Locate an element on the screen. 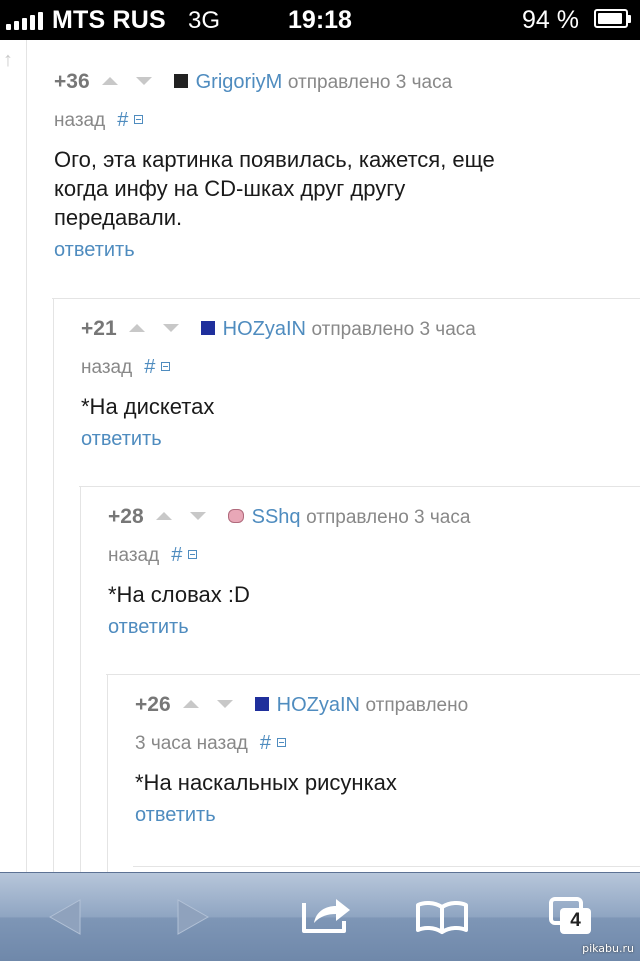 The width and height of the screenshot is (640, 966). posted-time: отправлено is located at coordinates (417, 705).